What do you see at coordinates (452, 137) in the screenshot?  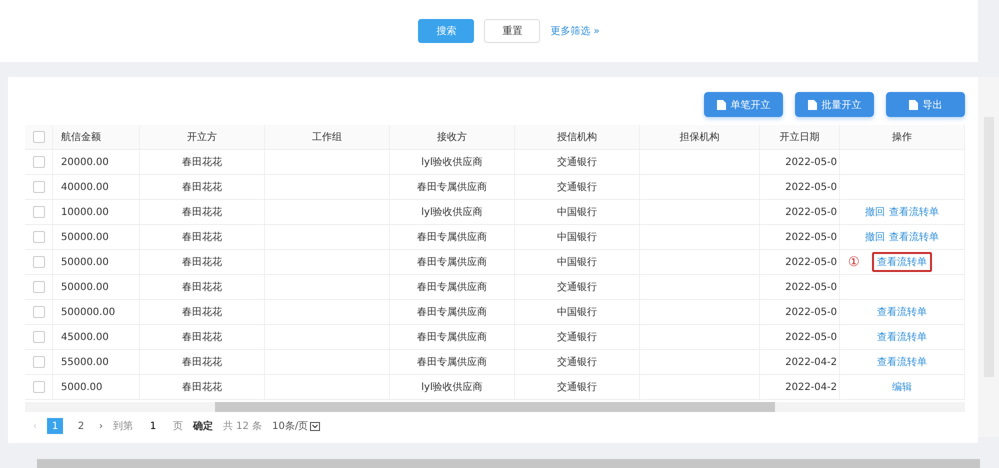 I see `column-header: 接收方` at bounding box center [452, 137].